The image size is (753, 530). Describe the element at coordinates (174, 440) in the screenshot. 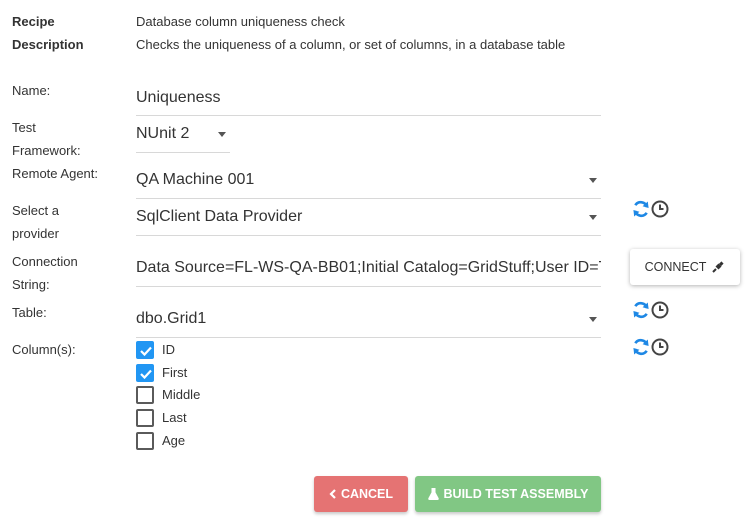

I see `column-label: Age` at that location.